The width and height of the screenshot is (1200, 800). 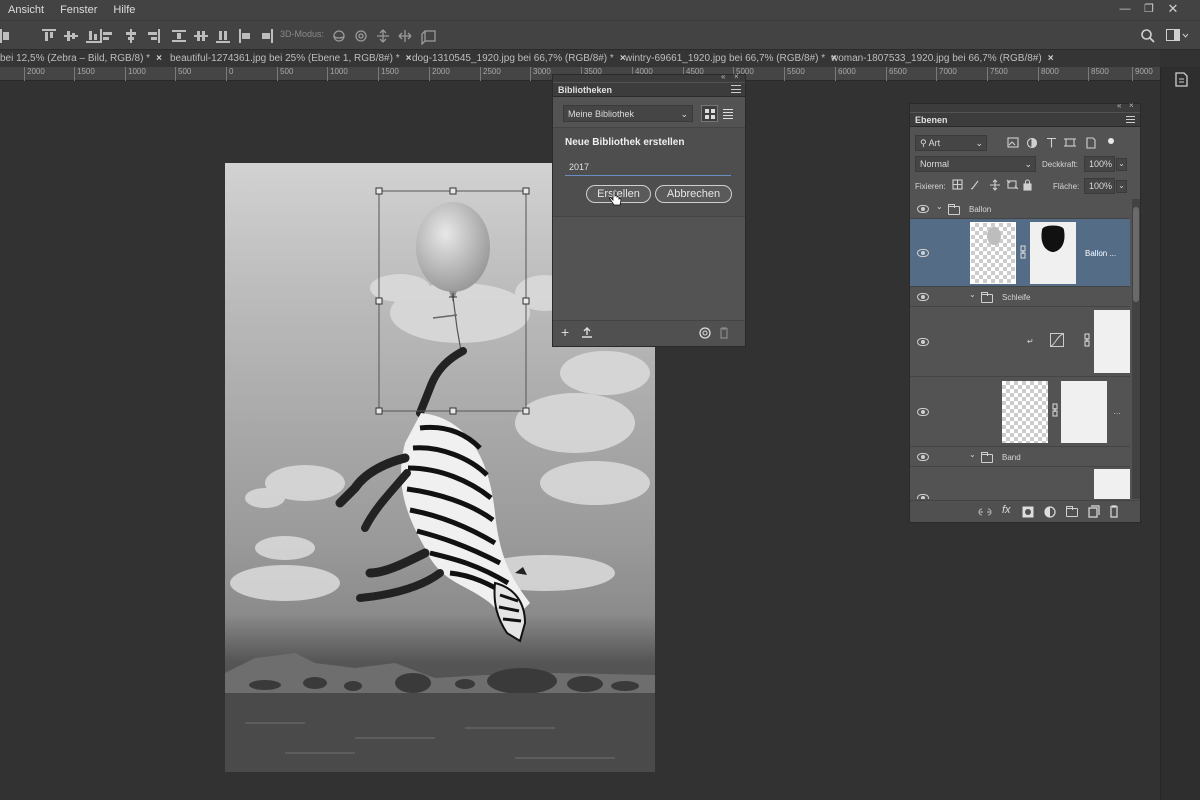 I want to click on layer-adjustment: ↵, so click(x=1020, y=342).